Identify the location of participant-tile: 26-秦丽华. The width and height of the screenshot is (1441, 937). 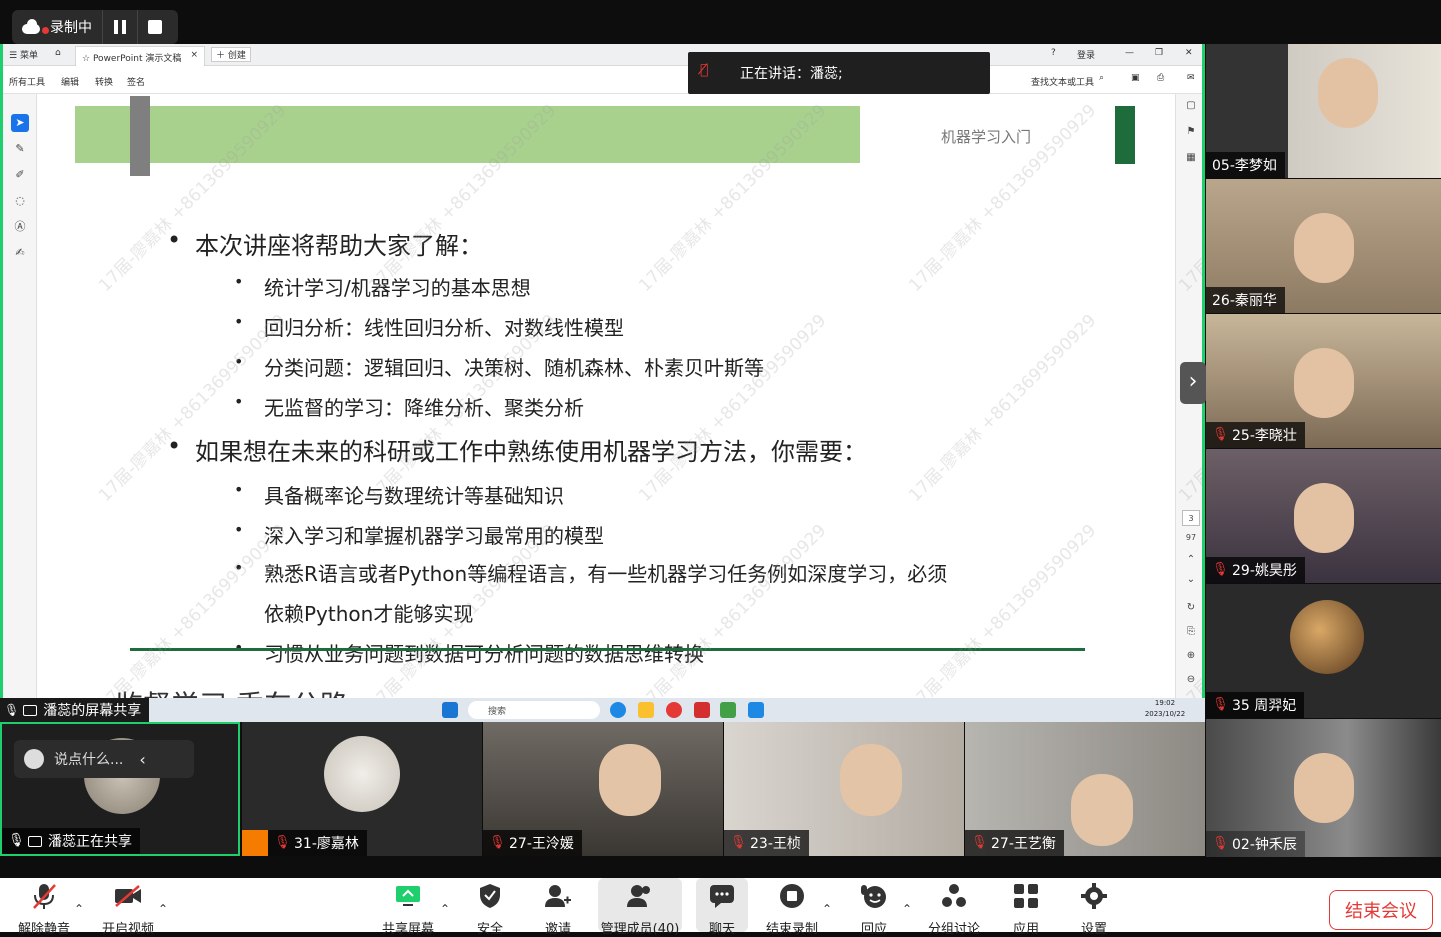
(1323, 246).